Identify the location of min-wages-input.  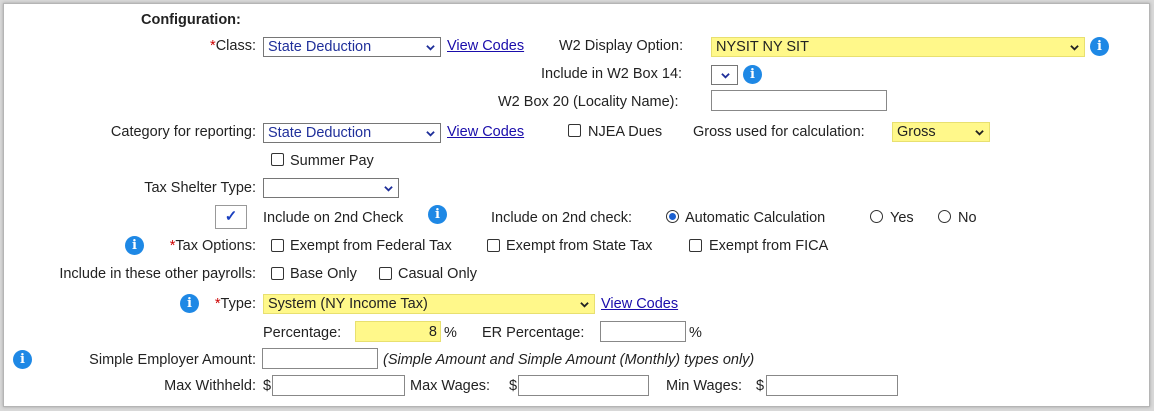
(832, 385).